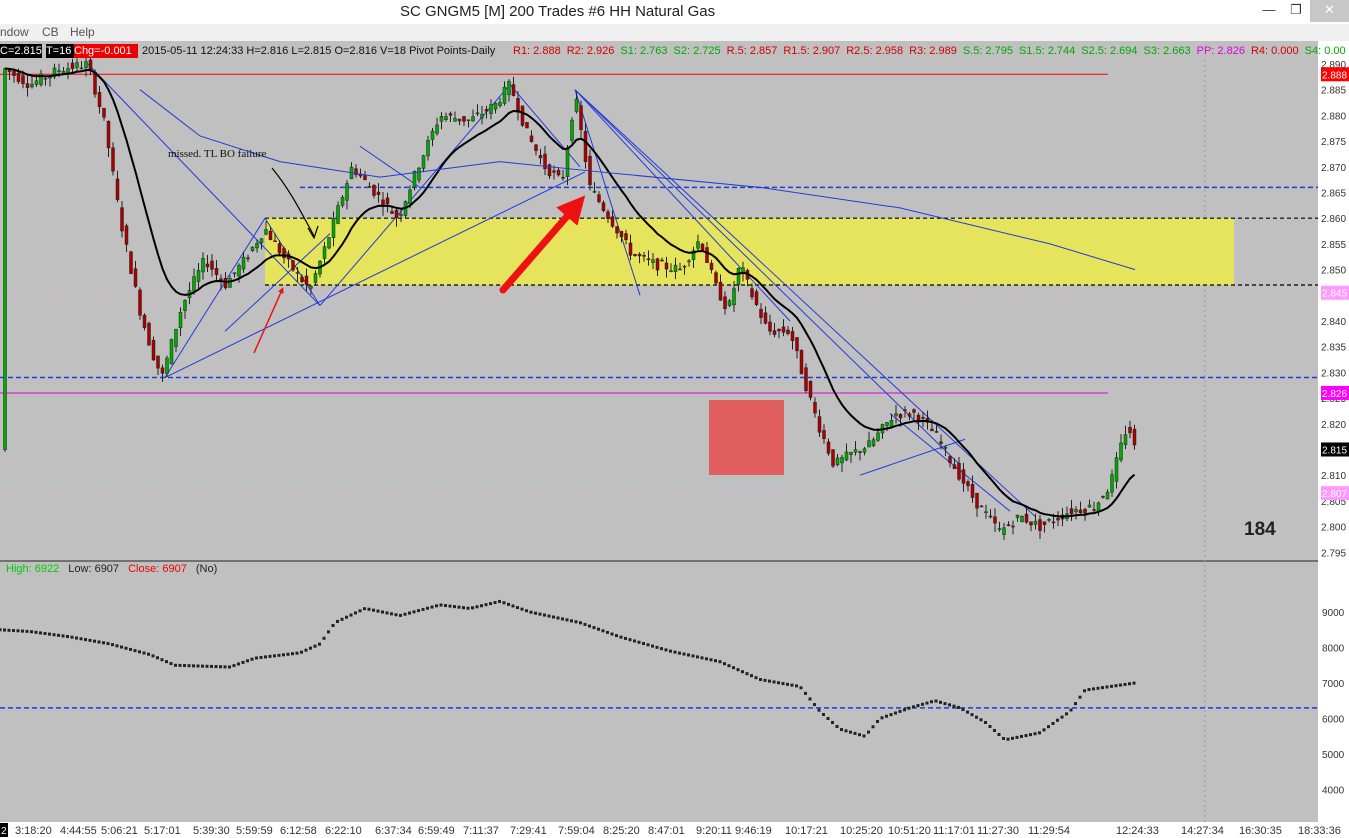 The height and width of the screenshot is (838, 1349). What do you see at coordinates (14, 32) in the screenshot?
I see `menu-window: ndow` at bounding box center [14, 32].